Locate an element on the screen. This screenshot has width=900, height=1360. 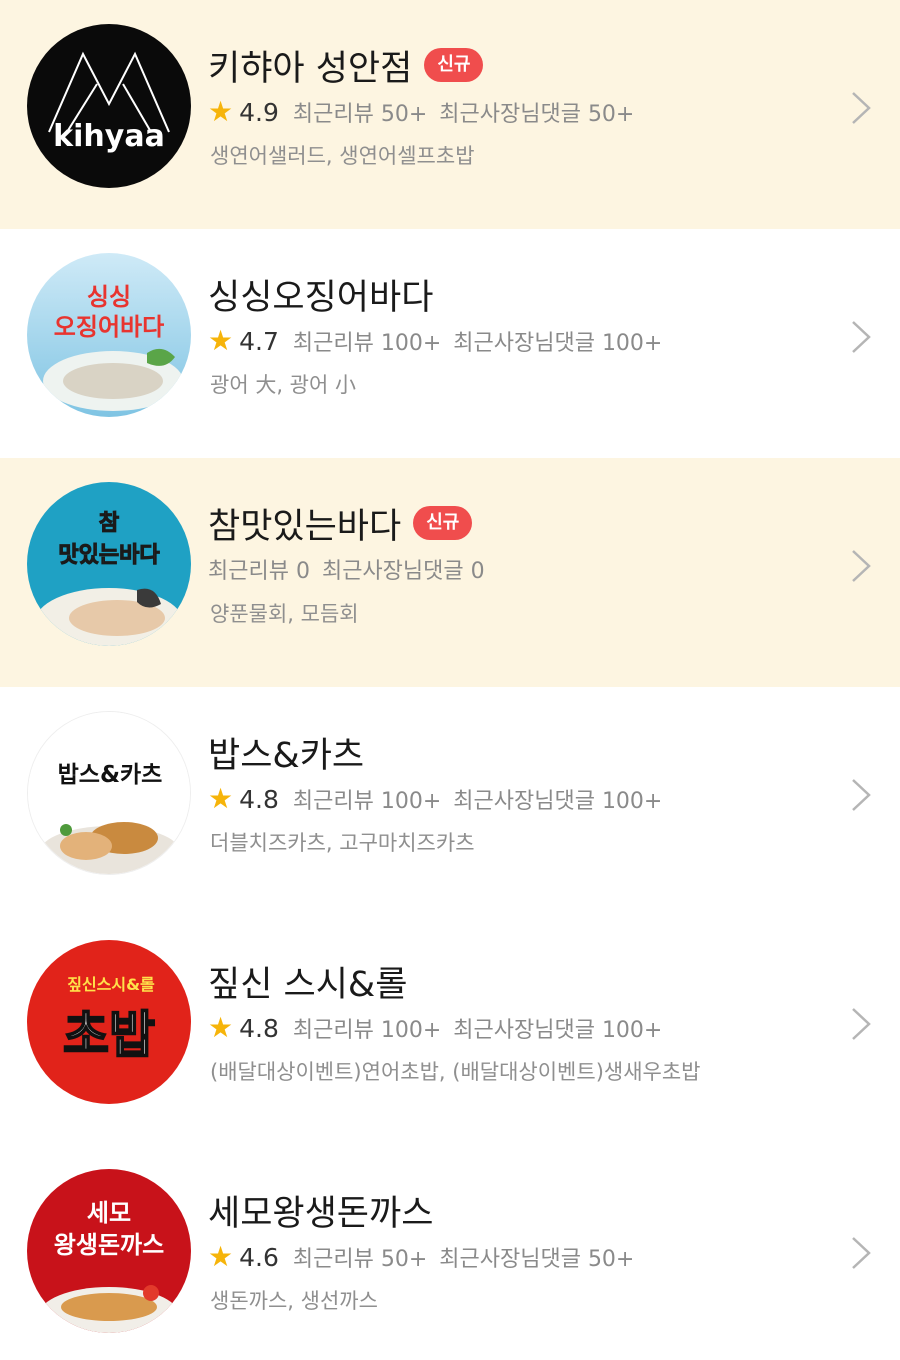
store-name: 밥스&카츠 is located at coordinates (286, 755).